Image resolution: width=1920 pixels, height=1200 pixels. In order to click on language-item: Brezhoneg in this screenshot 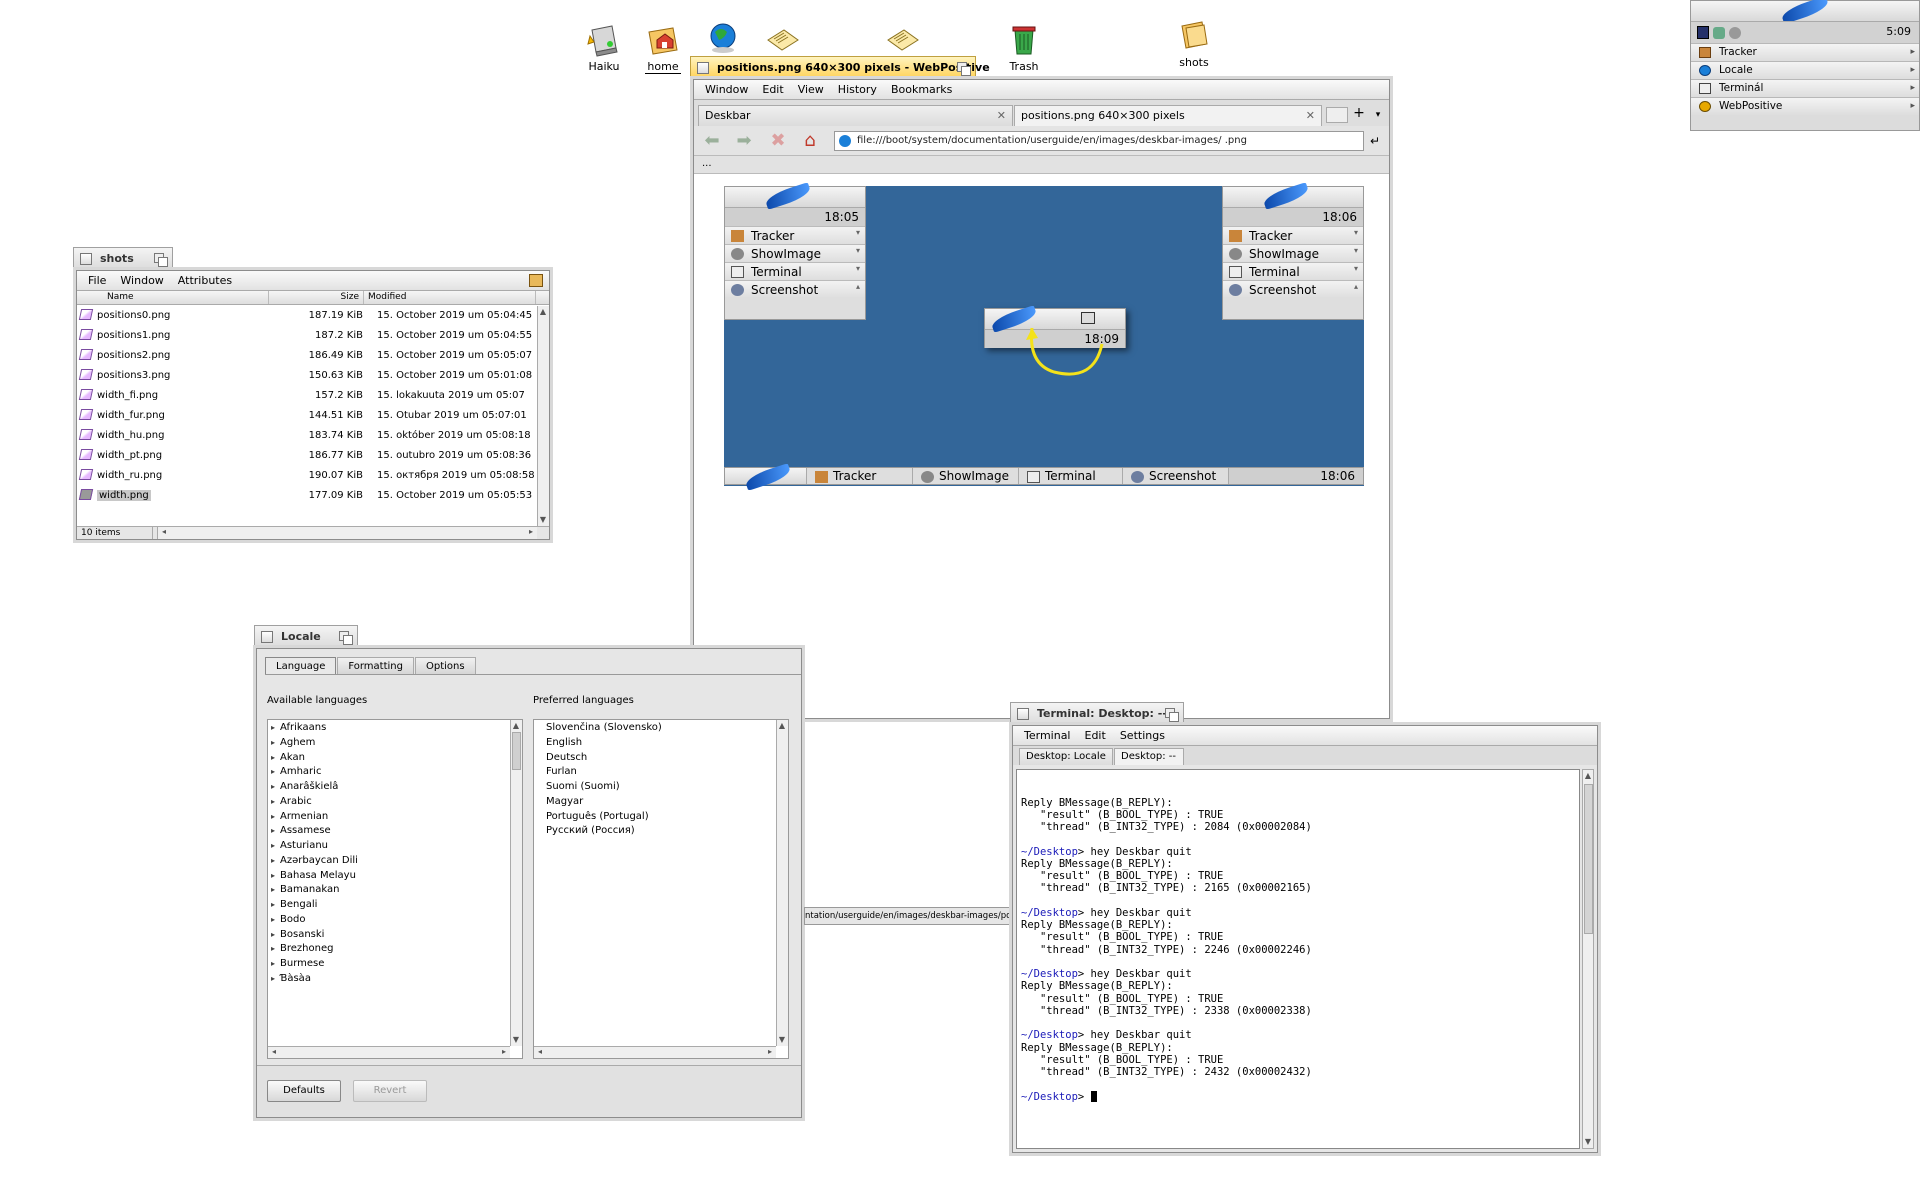, I will do `click(395, 949)`.